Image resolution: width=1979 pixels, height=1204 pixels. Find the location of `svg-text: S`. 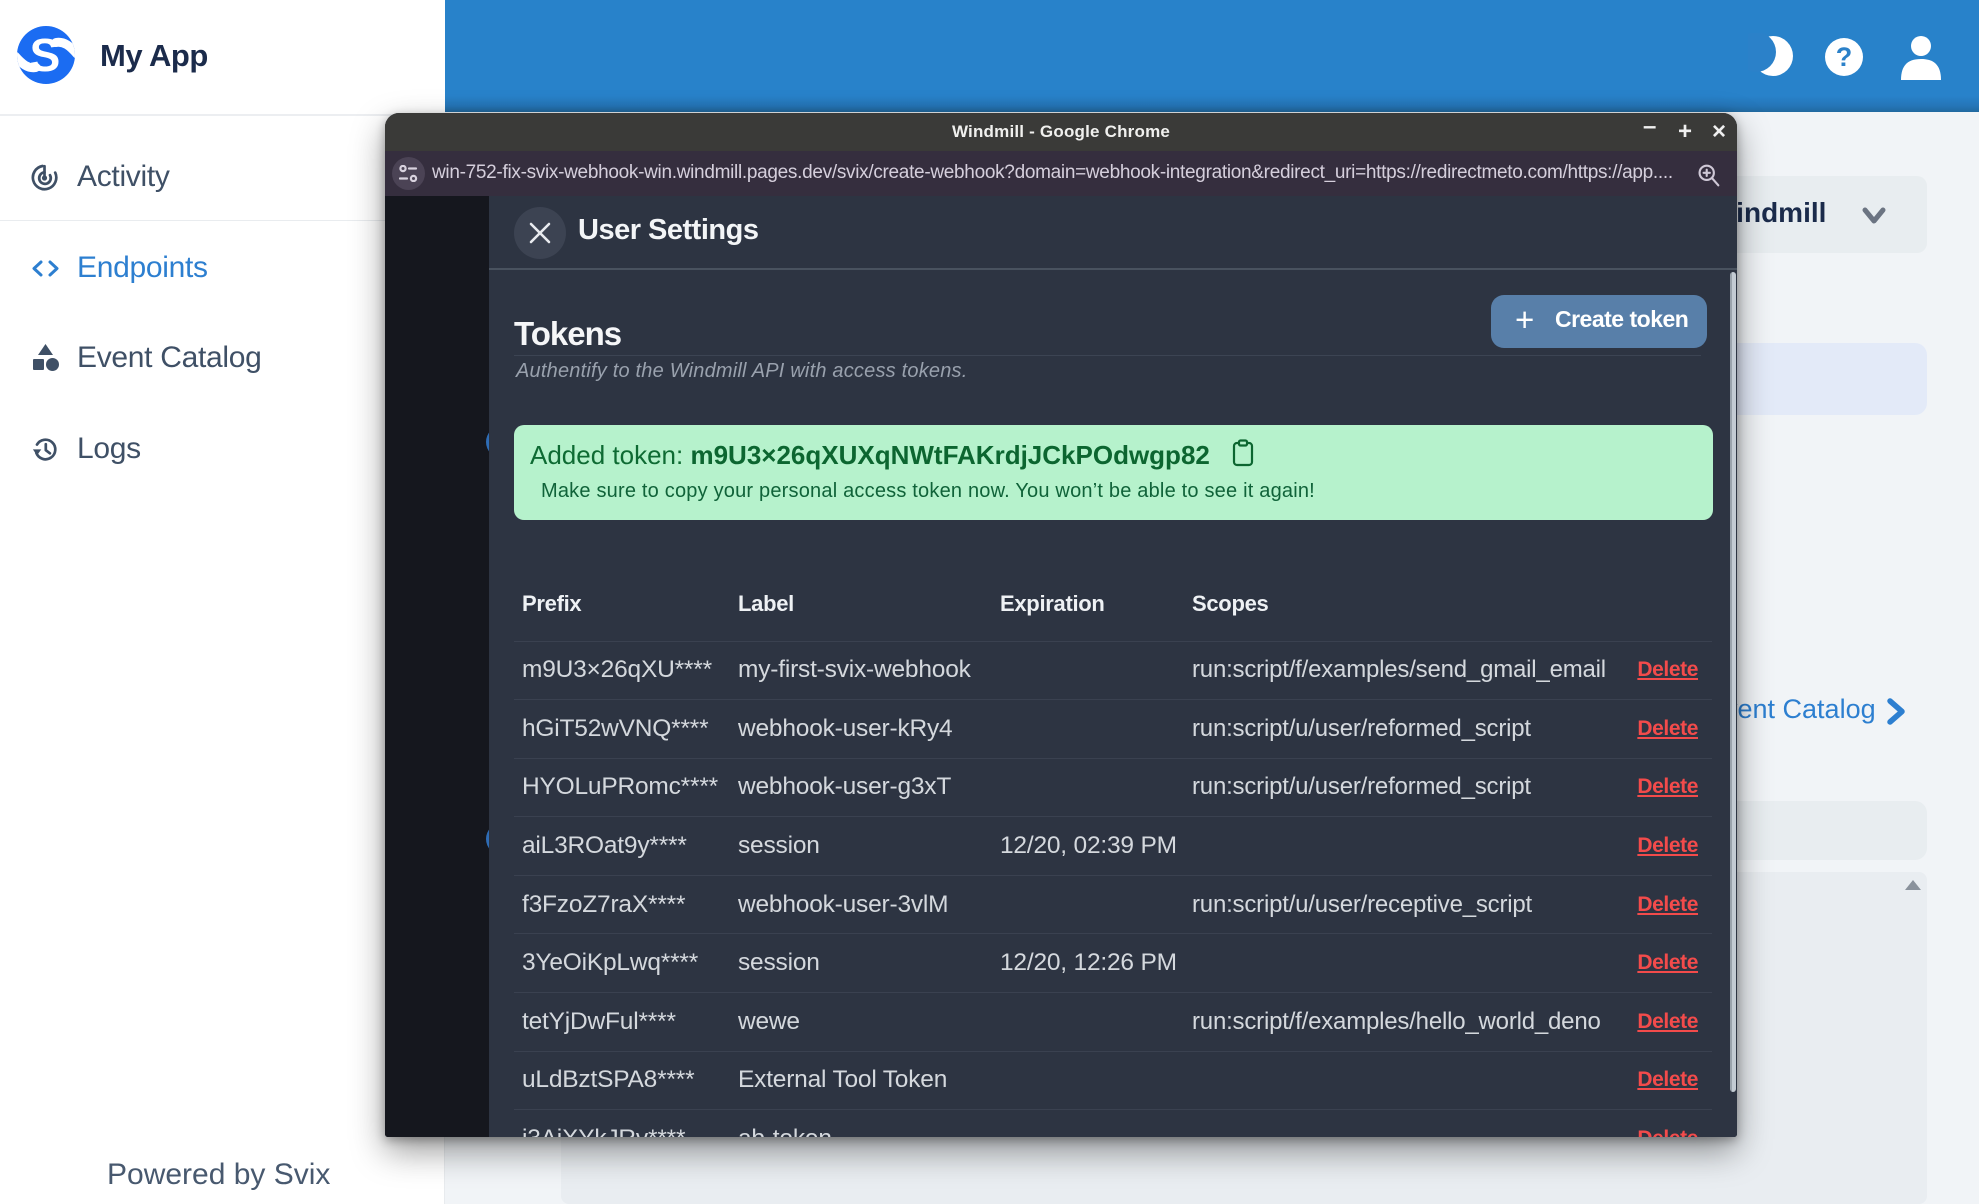

svg-text: S is located at coordinates (45, 55).